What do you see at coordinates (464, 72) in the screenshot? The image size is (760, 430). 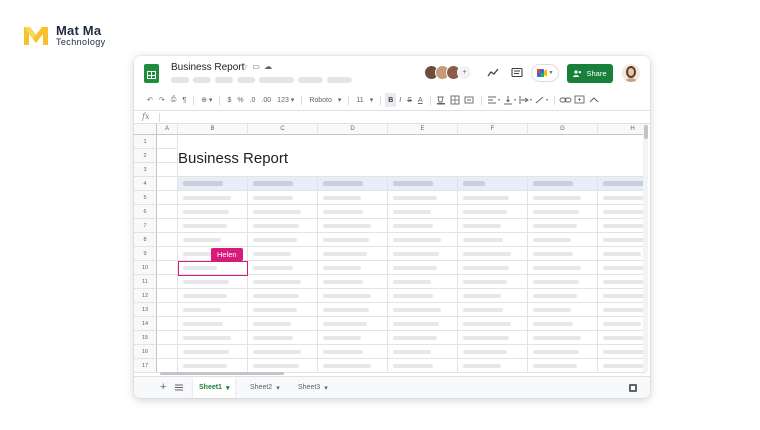 I see `more-collaborators-icon: +` at bounding box center [464, 72].